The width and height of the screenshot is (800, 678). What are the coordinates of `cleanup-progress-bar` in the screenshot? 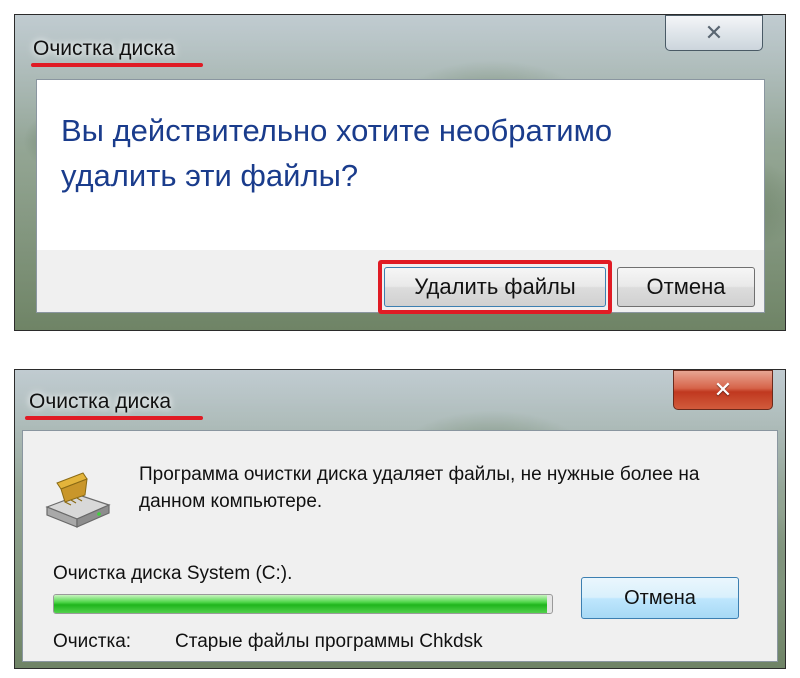 It's located at (303, 604).